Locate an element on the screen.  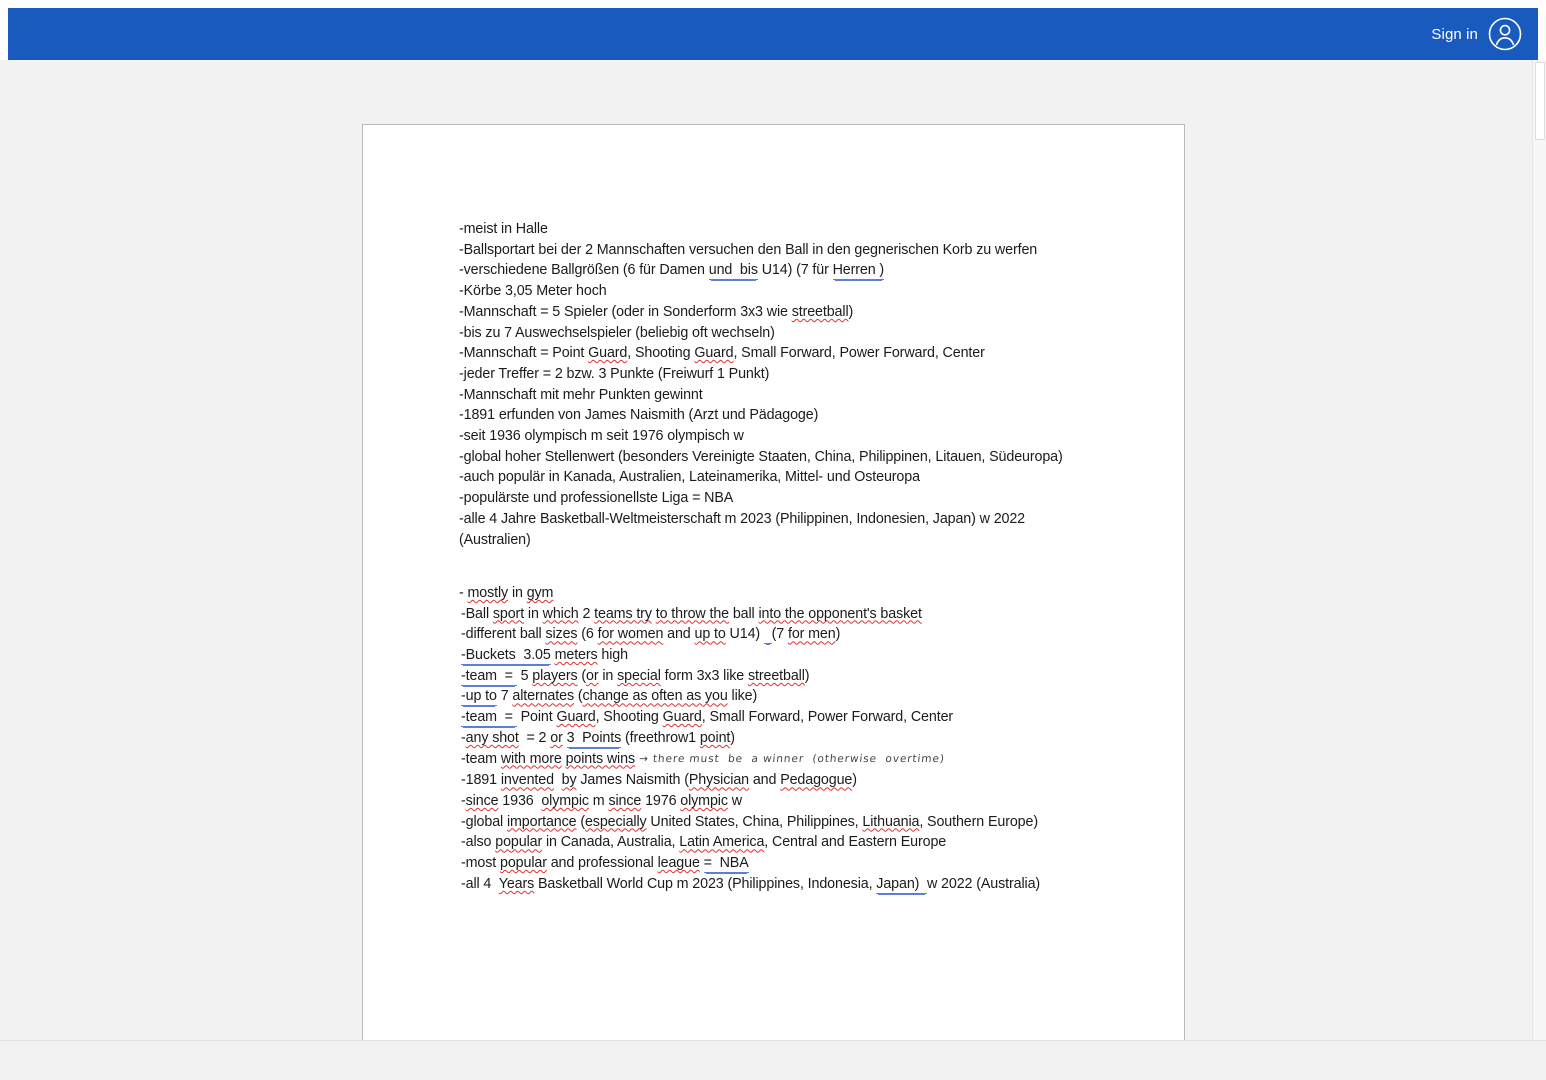
text-run: -meist in Halle is located at coordinates (503, 229).